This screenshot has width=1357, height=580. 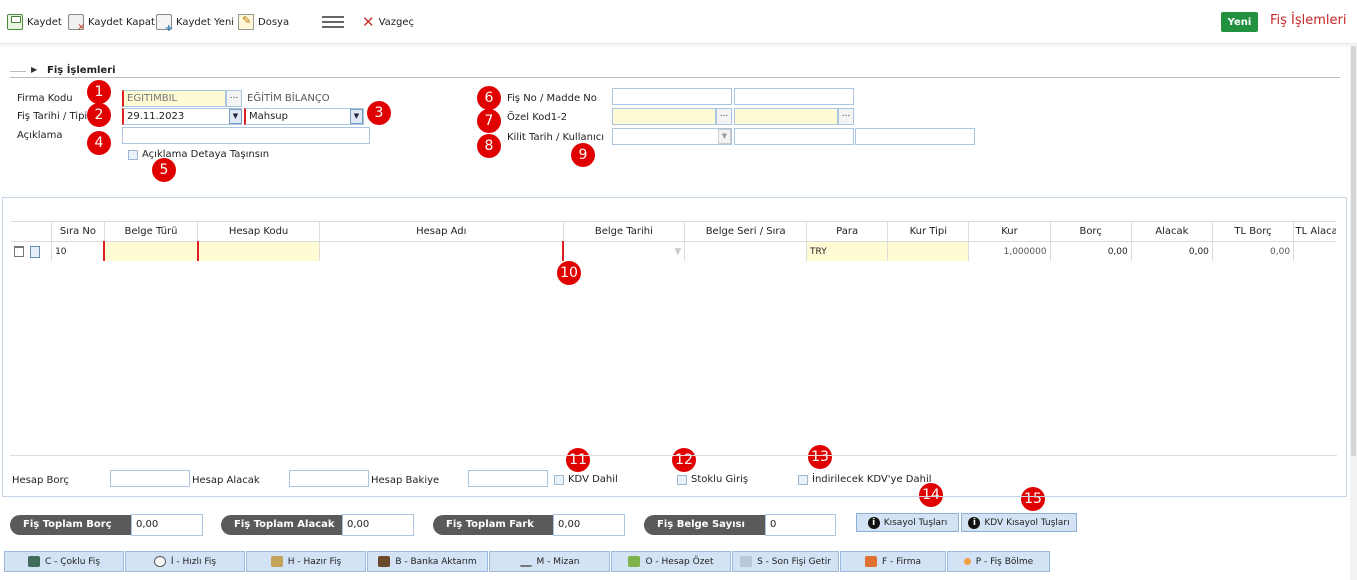 What do you see at coordinates (872, 479) in the screenshot?
I see `indirilecek-kdv-label: İndirilecek KDV'ye Dahil` at bounding box center [872, 479].